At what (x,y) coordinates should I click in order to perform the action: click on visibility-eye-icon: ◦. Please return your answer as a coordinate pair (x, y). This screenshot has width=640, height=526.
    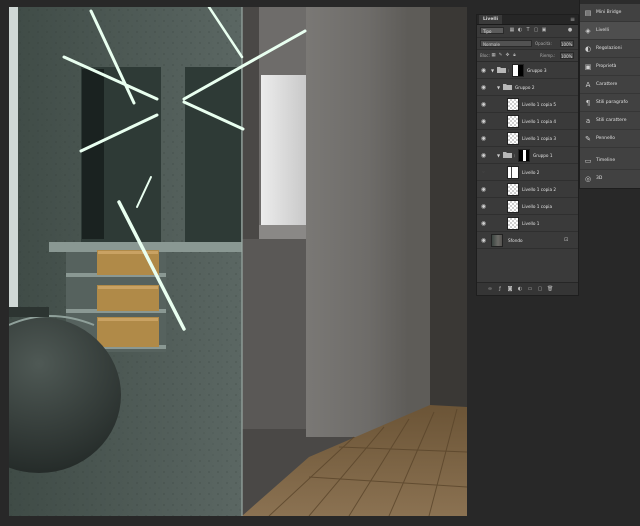
    Looking at the image, I should click on (483, 172).